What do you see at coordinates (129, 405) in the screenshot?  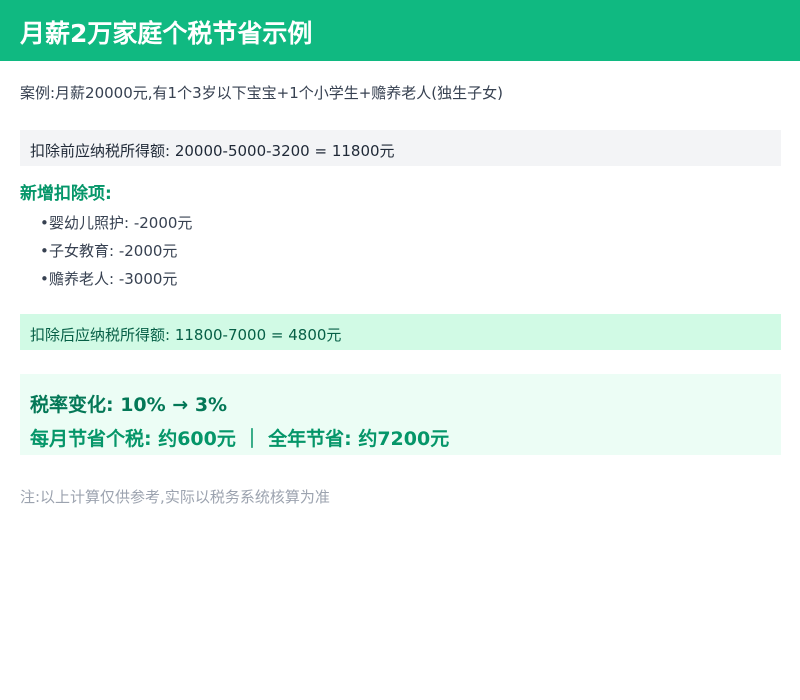 I see `rate-change-text: 税率变化: 10% → 3%` at bounding box center [129, 405].